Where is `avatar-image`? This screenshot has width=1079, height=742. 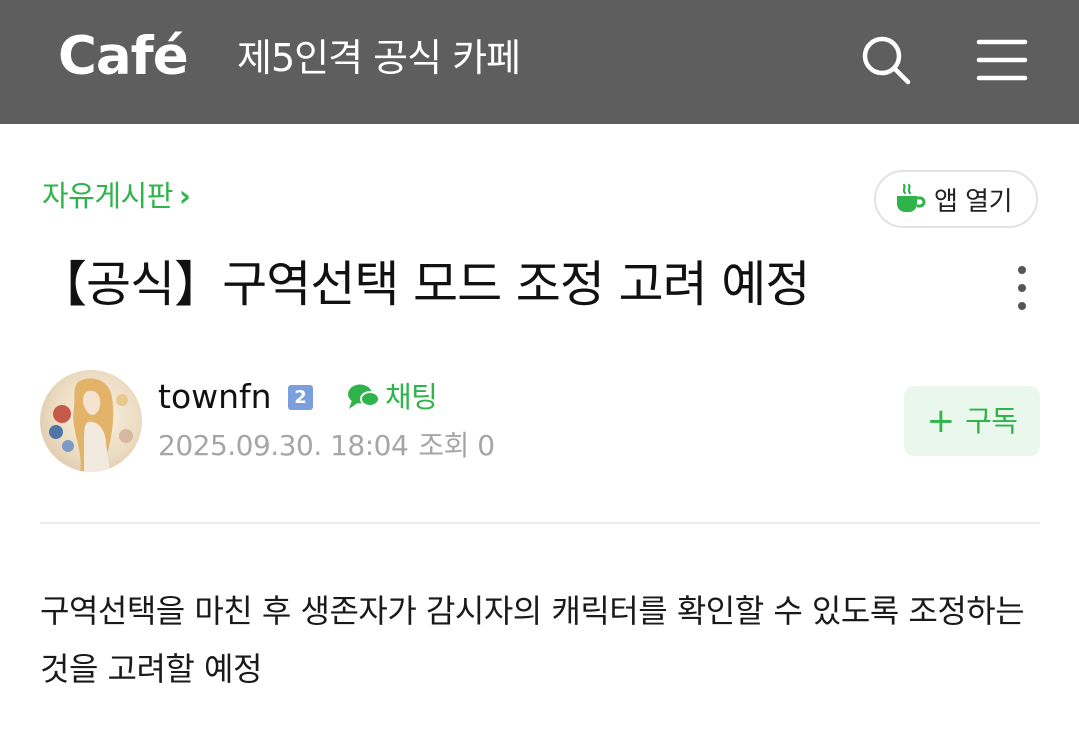
avatar-image is located at coordinates (91, 421).